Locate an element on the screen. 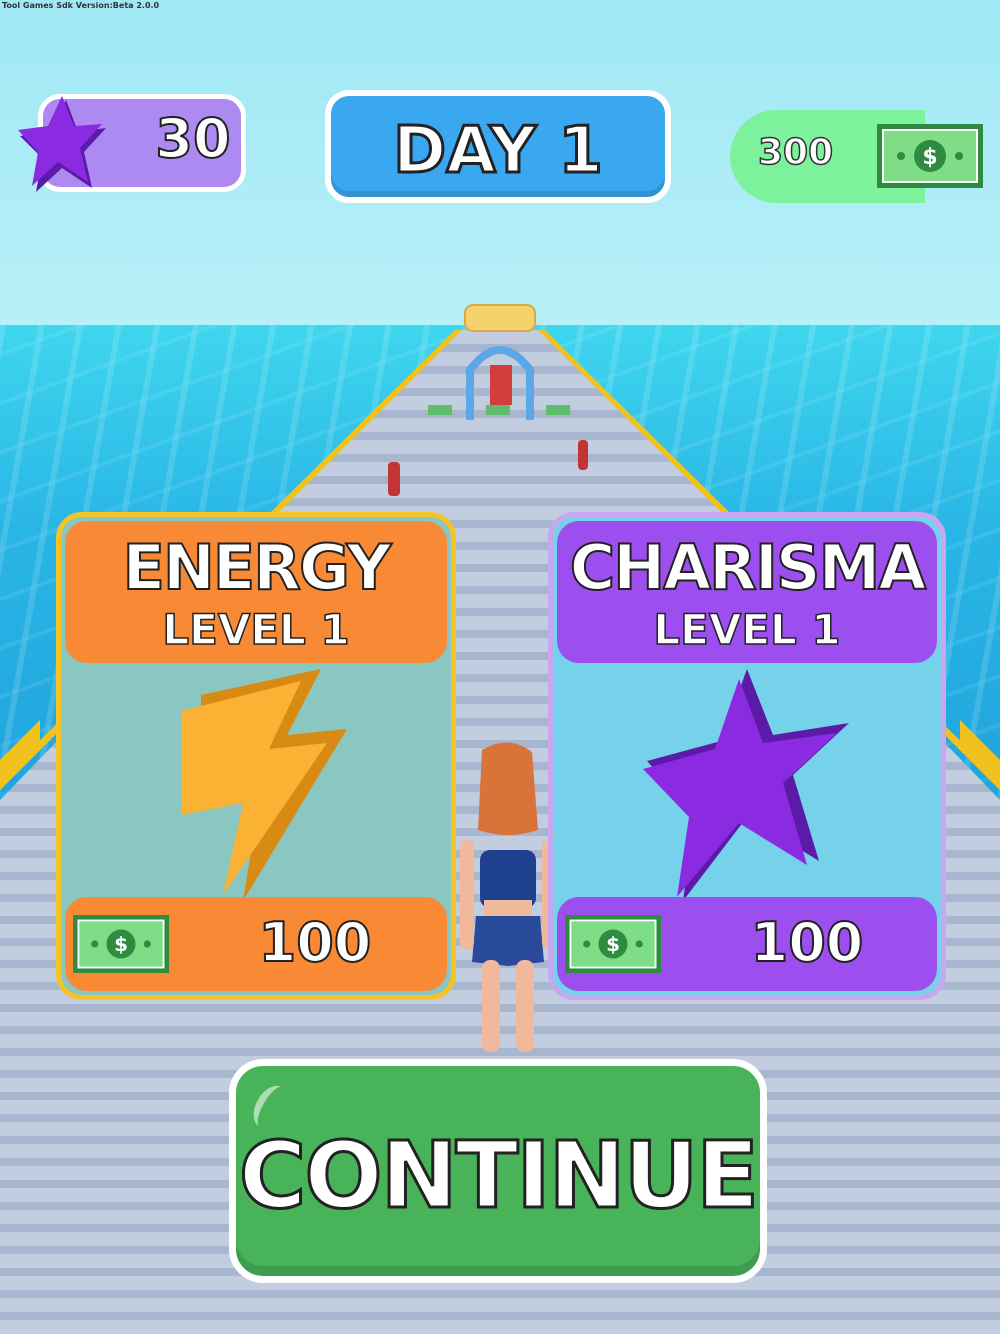 The height and width of the screenshot is (1334, 1000). continue-label: CONTINUE is located at coordinates (498, 1176).